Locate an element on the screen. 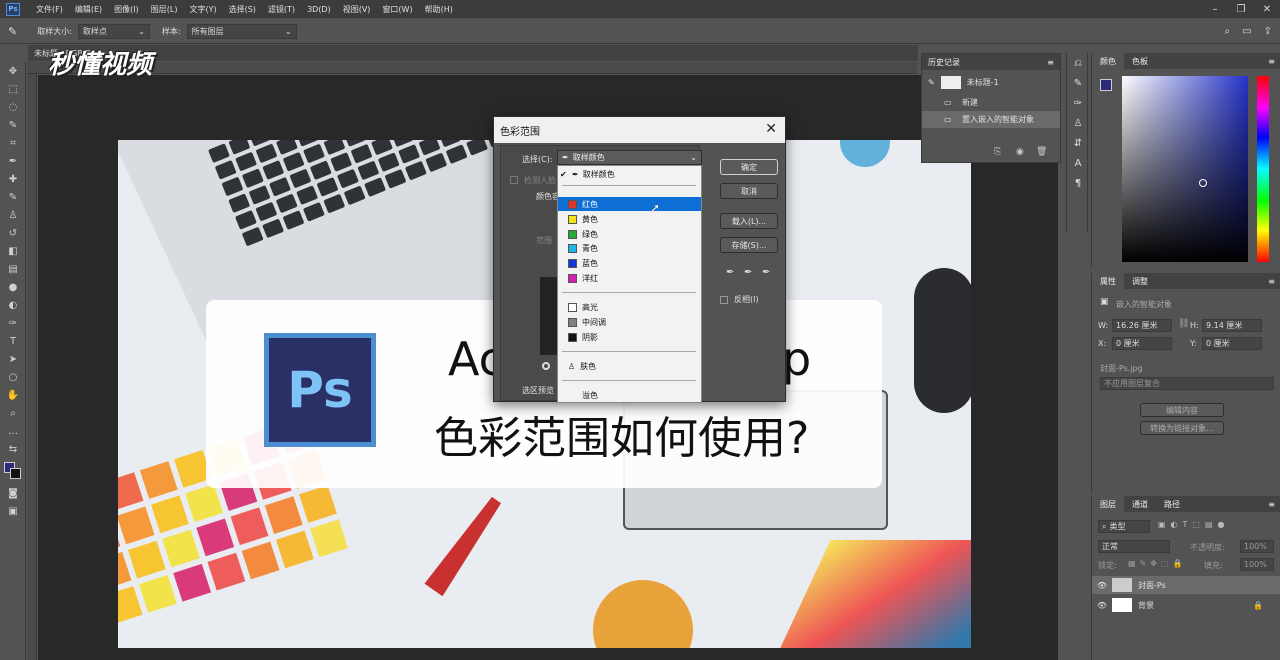 The image size is (1280, 660). eyedropper-tool-icon: ✒ is located at coordinates (13, 161).